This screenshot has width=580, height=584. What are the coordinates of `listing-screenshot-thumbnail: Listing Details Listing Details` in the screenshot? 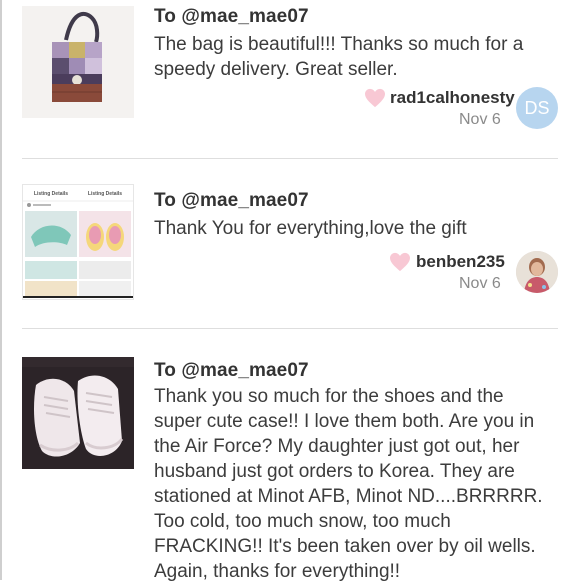 It's located at (78, 242).